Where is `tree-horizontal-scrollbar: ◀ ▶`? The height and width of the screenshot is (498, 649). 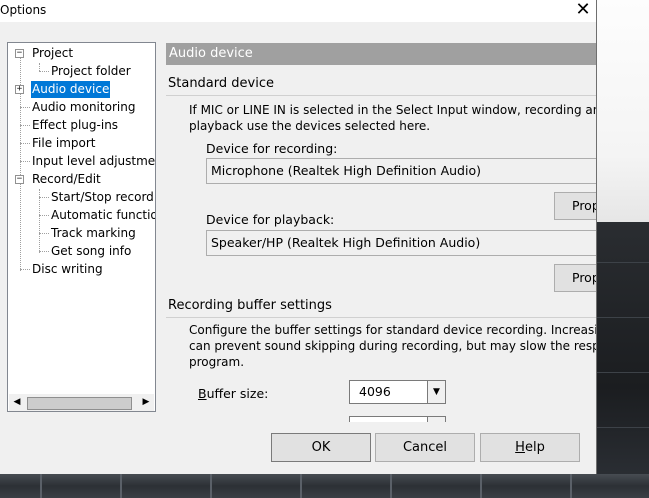 tree-horizontal-scrollbar: ◀ ▶ is located at coordinates (81, 402).